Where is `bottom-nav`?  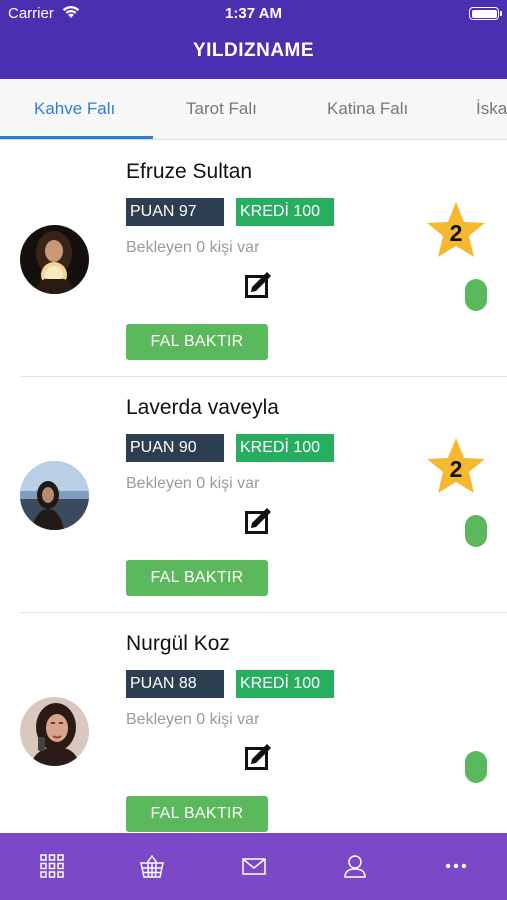 bottom-nav is located at coordinates (253, 866).